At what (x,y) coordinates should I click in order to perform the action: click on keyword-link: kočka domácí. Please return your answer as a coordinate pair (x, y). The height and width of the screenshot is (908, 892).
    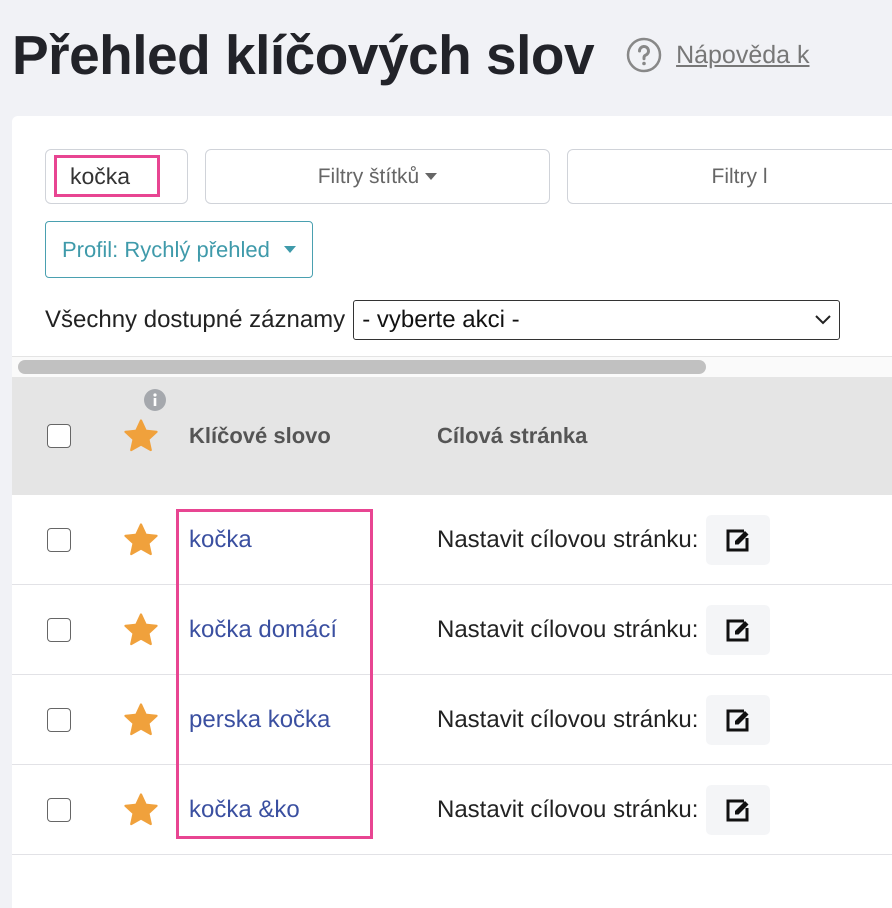
    Looking at the image, I should click on (263, 629).